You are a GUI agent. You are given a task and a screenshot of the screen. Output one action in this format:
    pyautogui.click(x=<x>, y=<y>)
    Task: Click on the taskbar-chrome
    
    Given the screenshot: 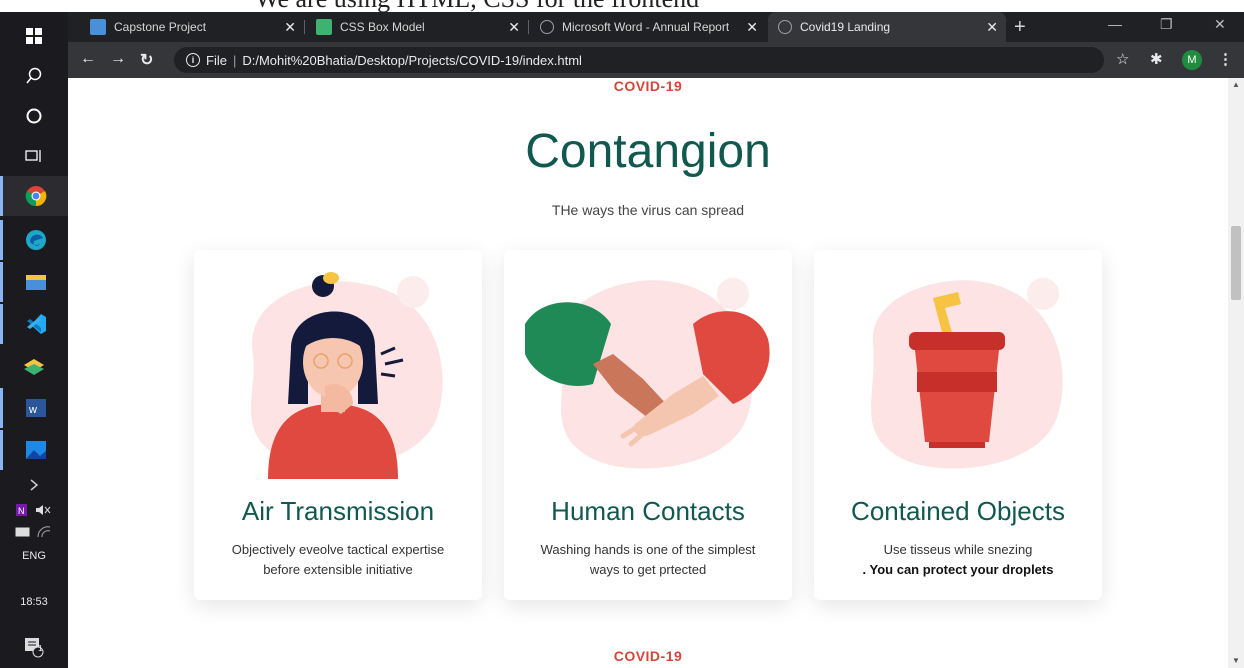 What is the action you would take?
    pyautogui.click(x=34, y=196)
    